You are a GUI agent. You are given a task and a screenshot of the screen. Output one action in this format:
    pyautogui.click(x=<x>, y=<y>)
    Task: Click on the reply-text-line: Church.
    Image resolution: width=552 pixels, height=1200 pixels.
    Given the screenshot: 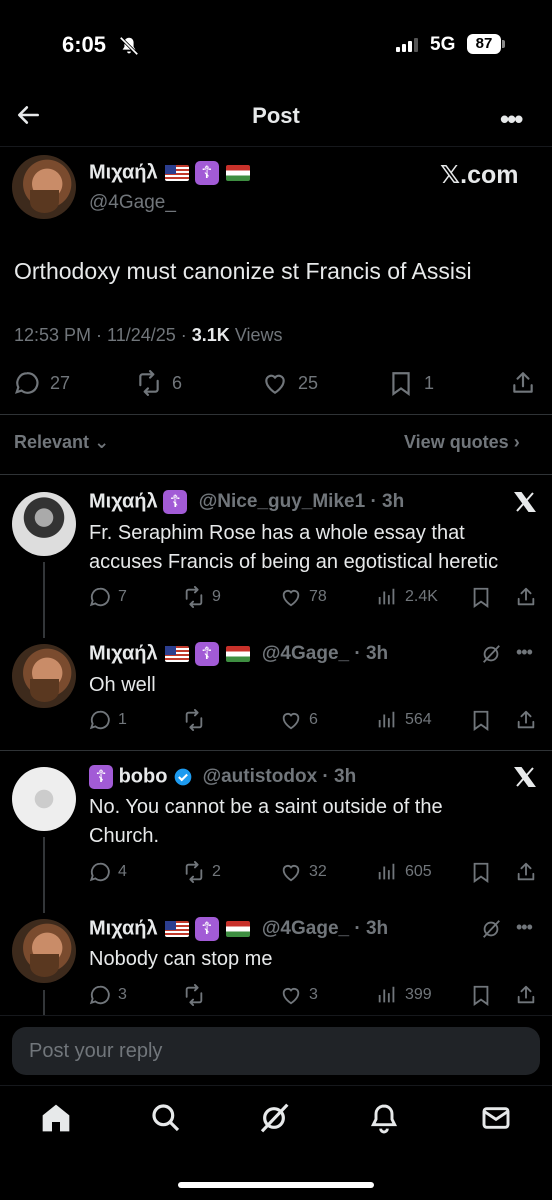 What is the action you would take?
    pyautogui.click(x=124, y=836)
    